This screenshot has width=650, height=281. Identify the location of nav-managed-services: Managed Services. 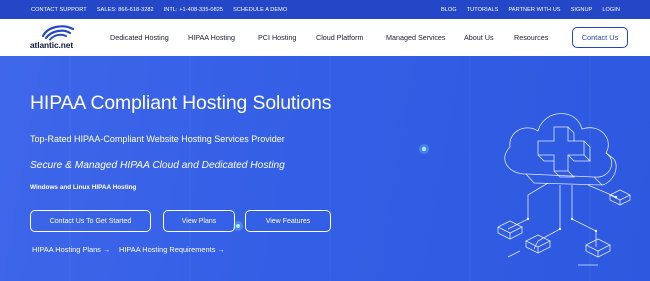
(416, 37).